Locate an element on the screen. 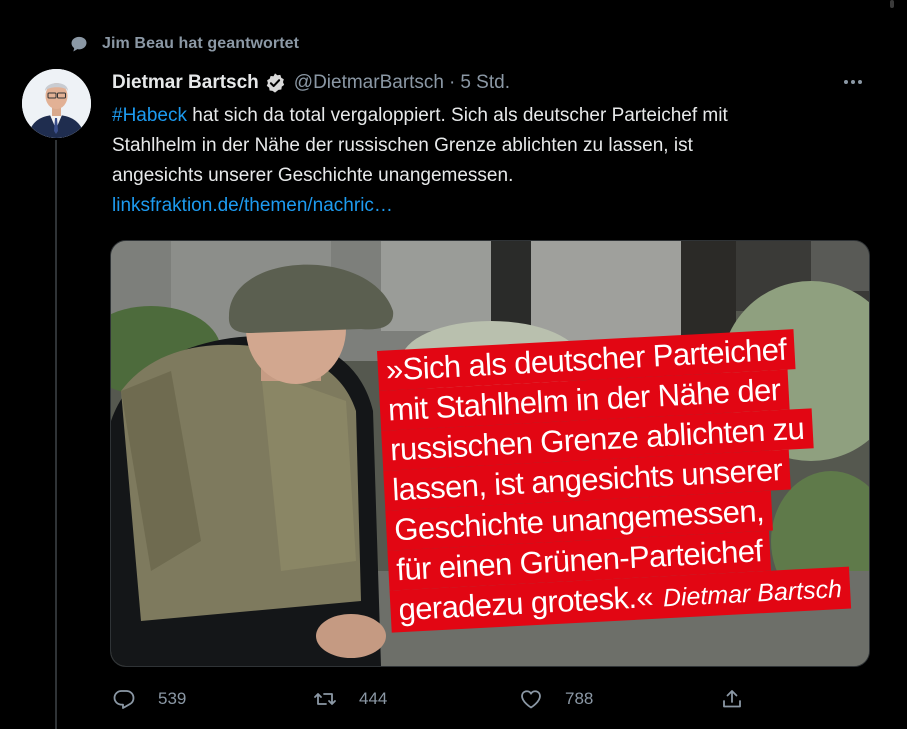  author-handle: @DietmarBartsch is located at coordinates (369, 83).